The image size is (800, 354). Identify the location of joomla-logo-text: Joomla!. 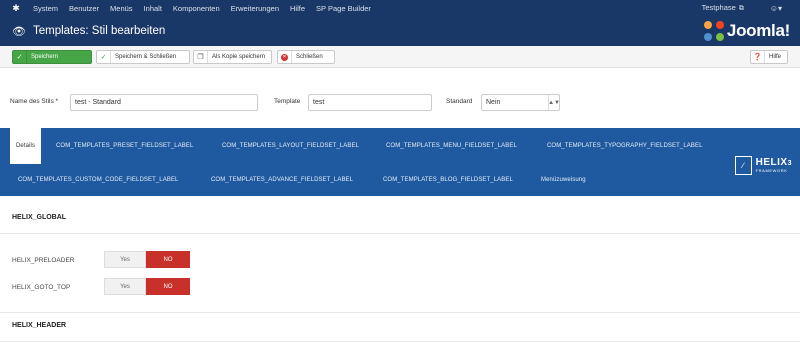
(758, 30).